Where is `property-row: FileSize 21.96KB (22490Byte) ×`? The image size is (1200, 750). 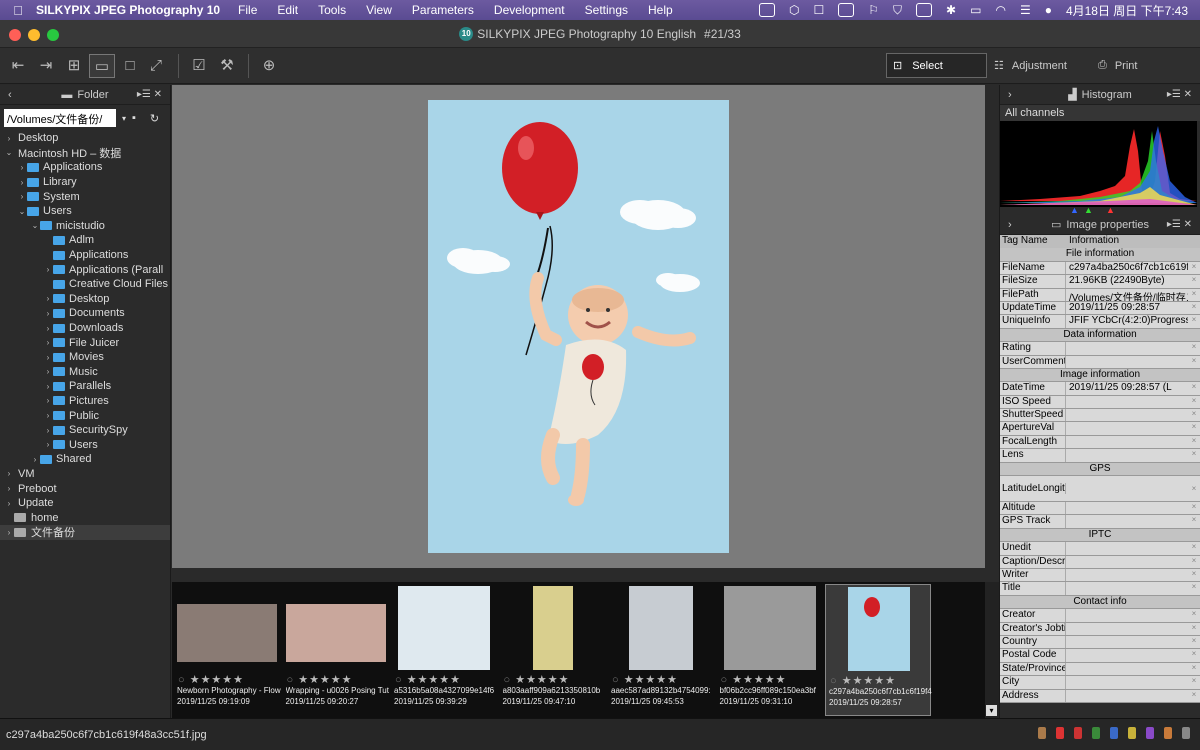
property-row: FileSize 21.96KB (22490Byte) × is located at coordinates (1100, 282).